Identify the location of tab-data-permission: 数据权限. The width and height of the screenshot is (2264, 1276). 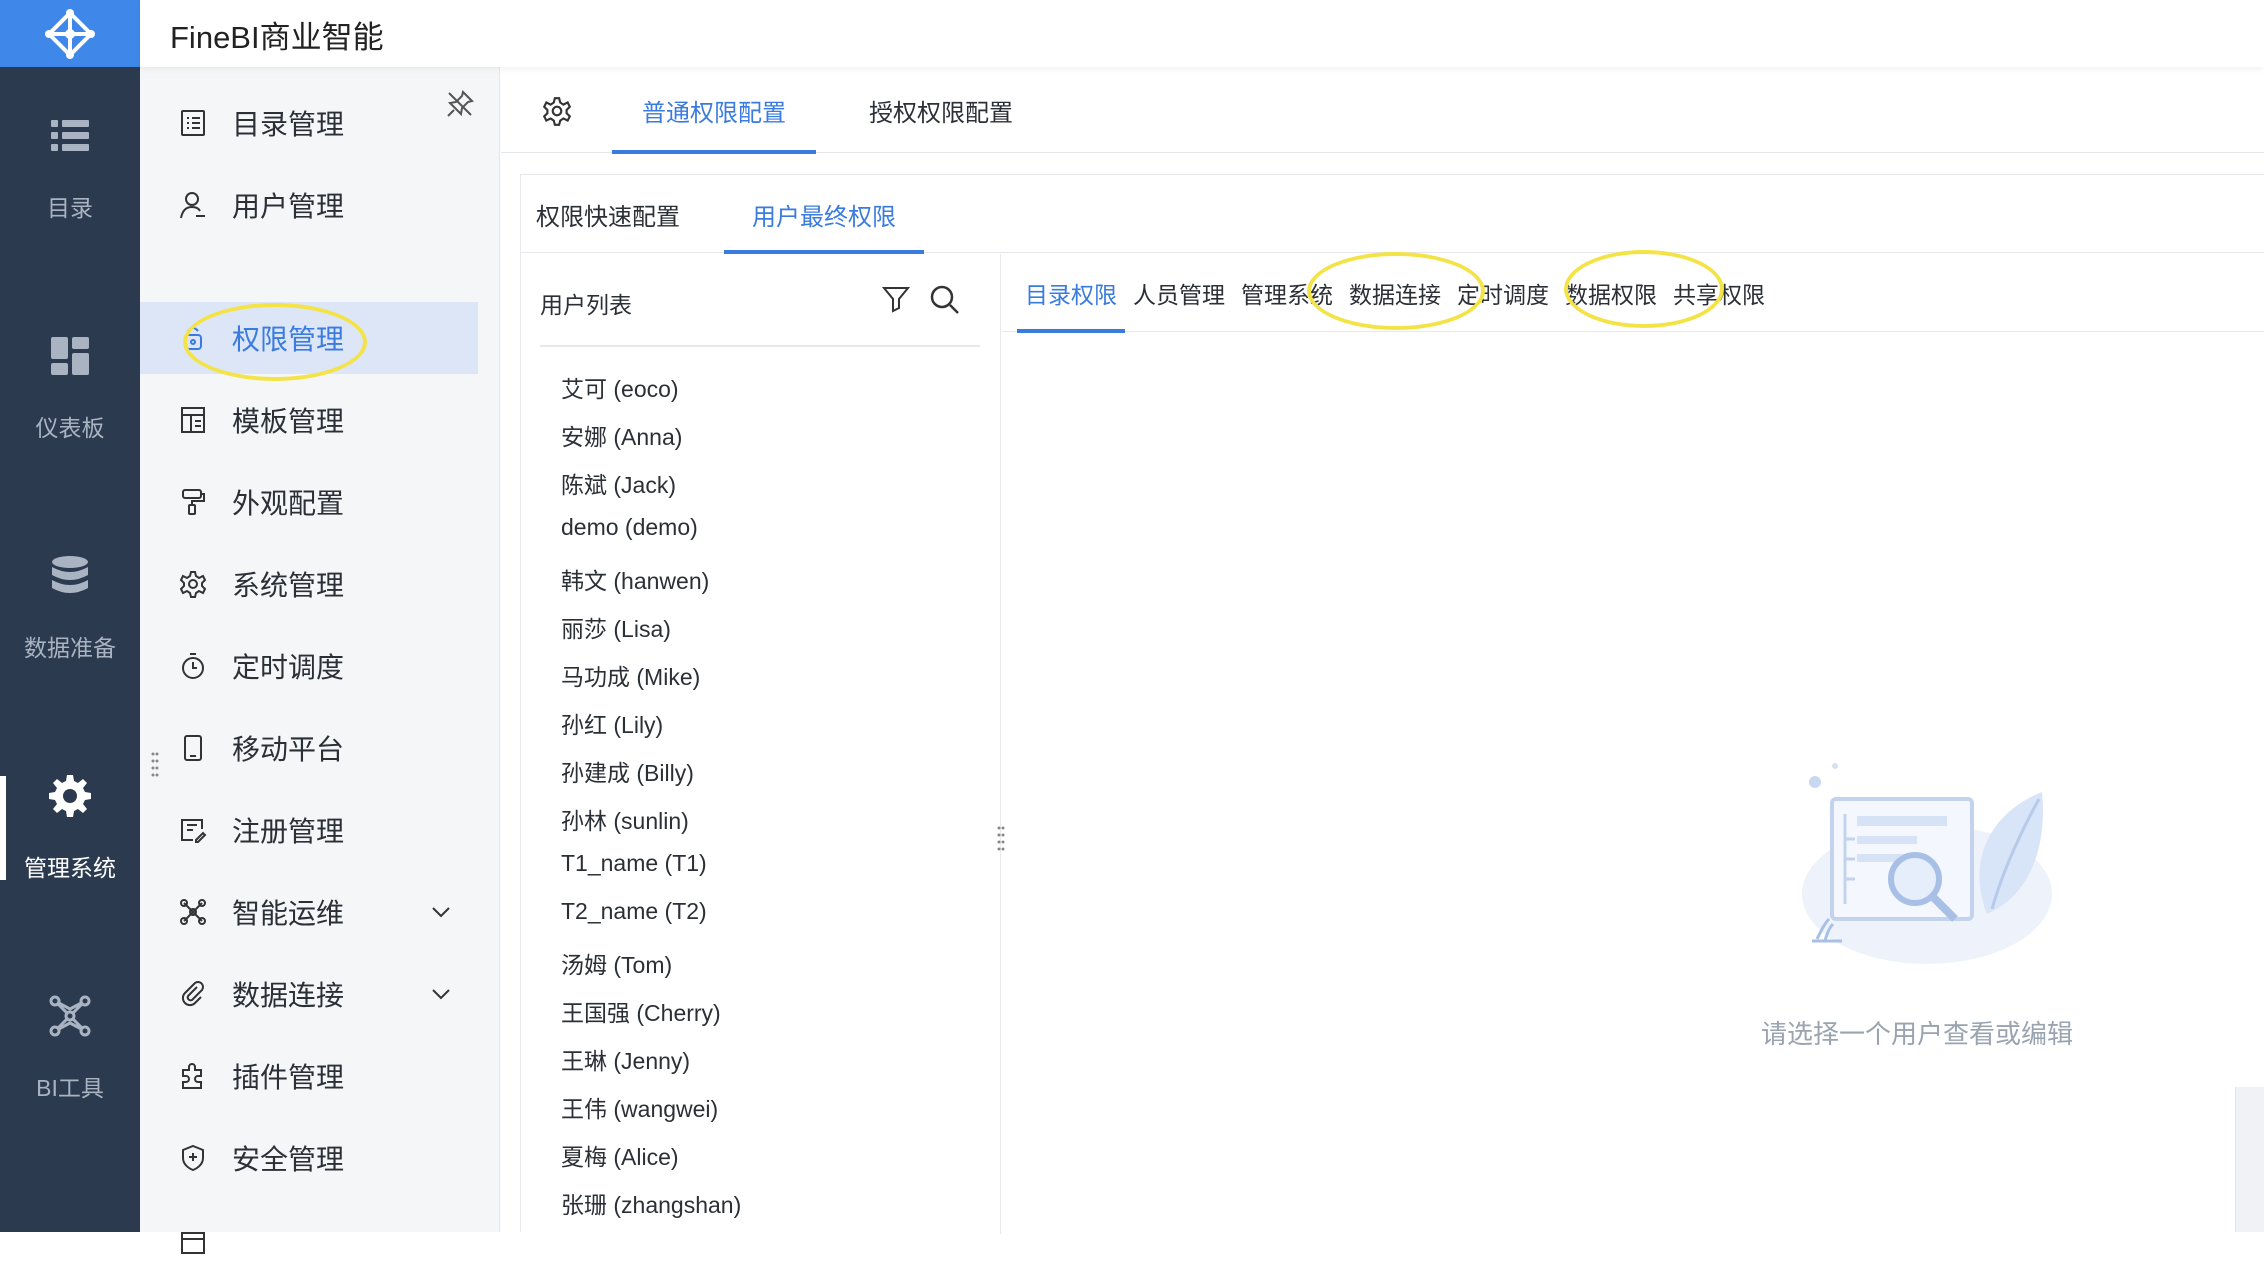
(1611, 293).